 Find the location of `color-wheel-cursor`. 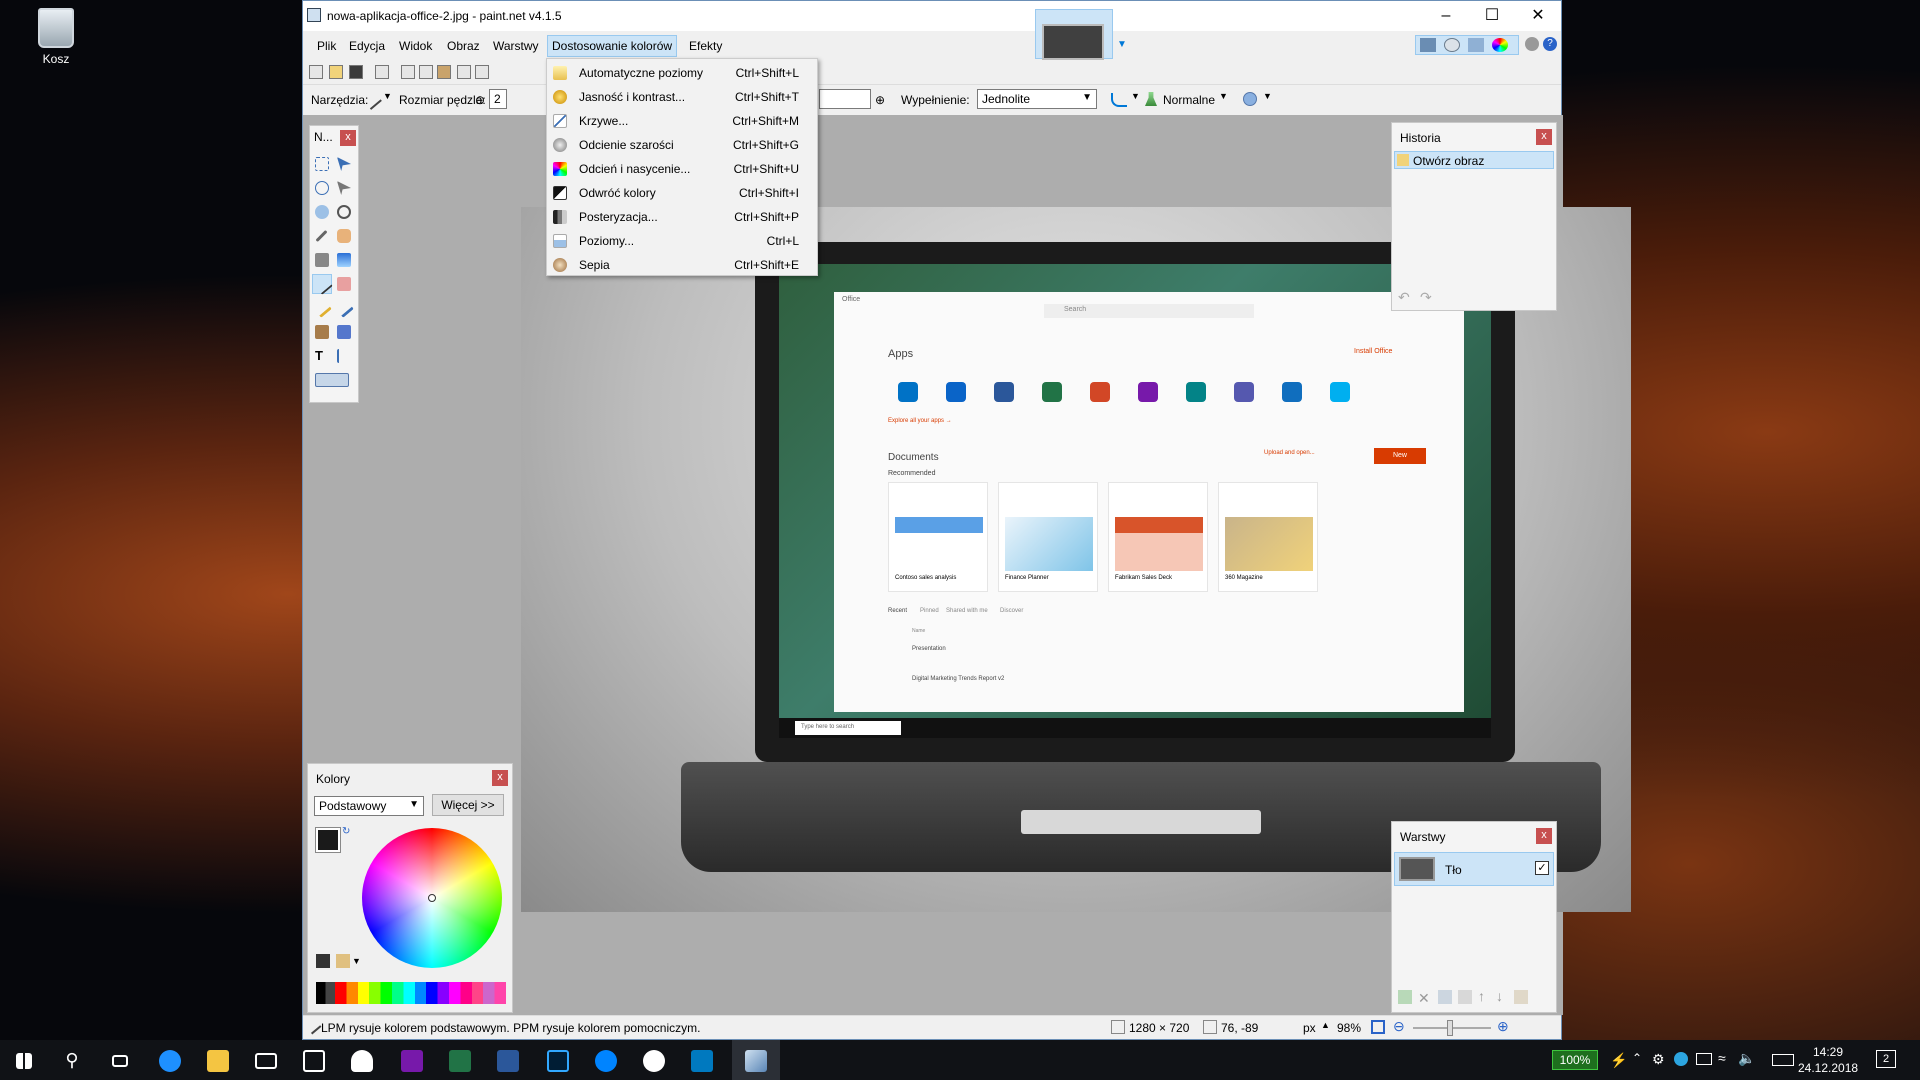

color-wheel-cursor is located at coordinates (432, 898).